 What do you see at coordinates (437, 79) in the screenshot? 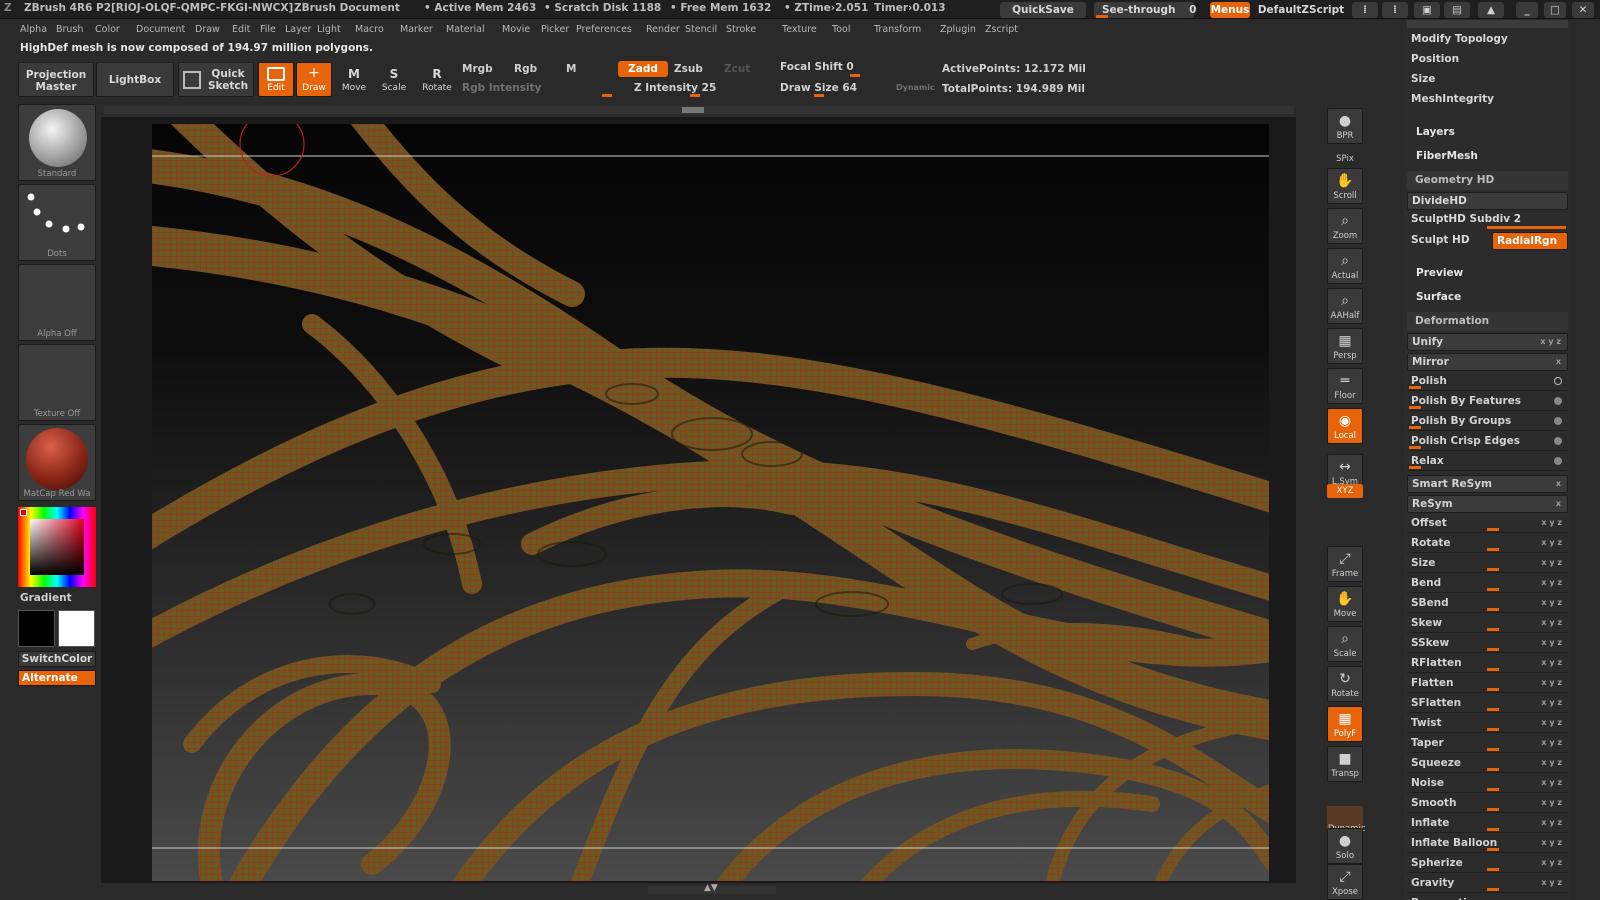
I see `rotate-button: R Rotate` at bounding box center [437, 79].